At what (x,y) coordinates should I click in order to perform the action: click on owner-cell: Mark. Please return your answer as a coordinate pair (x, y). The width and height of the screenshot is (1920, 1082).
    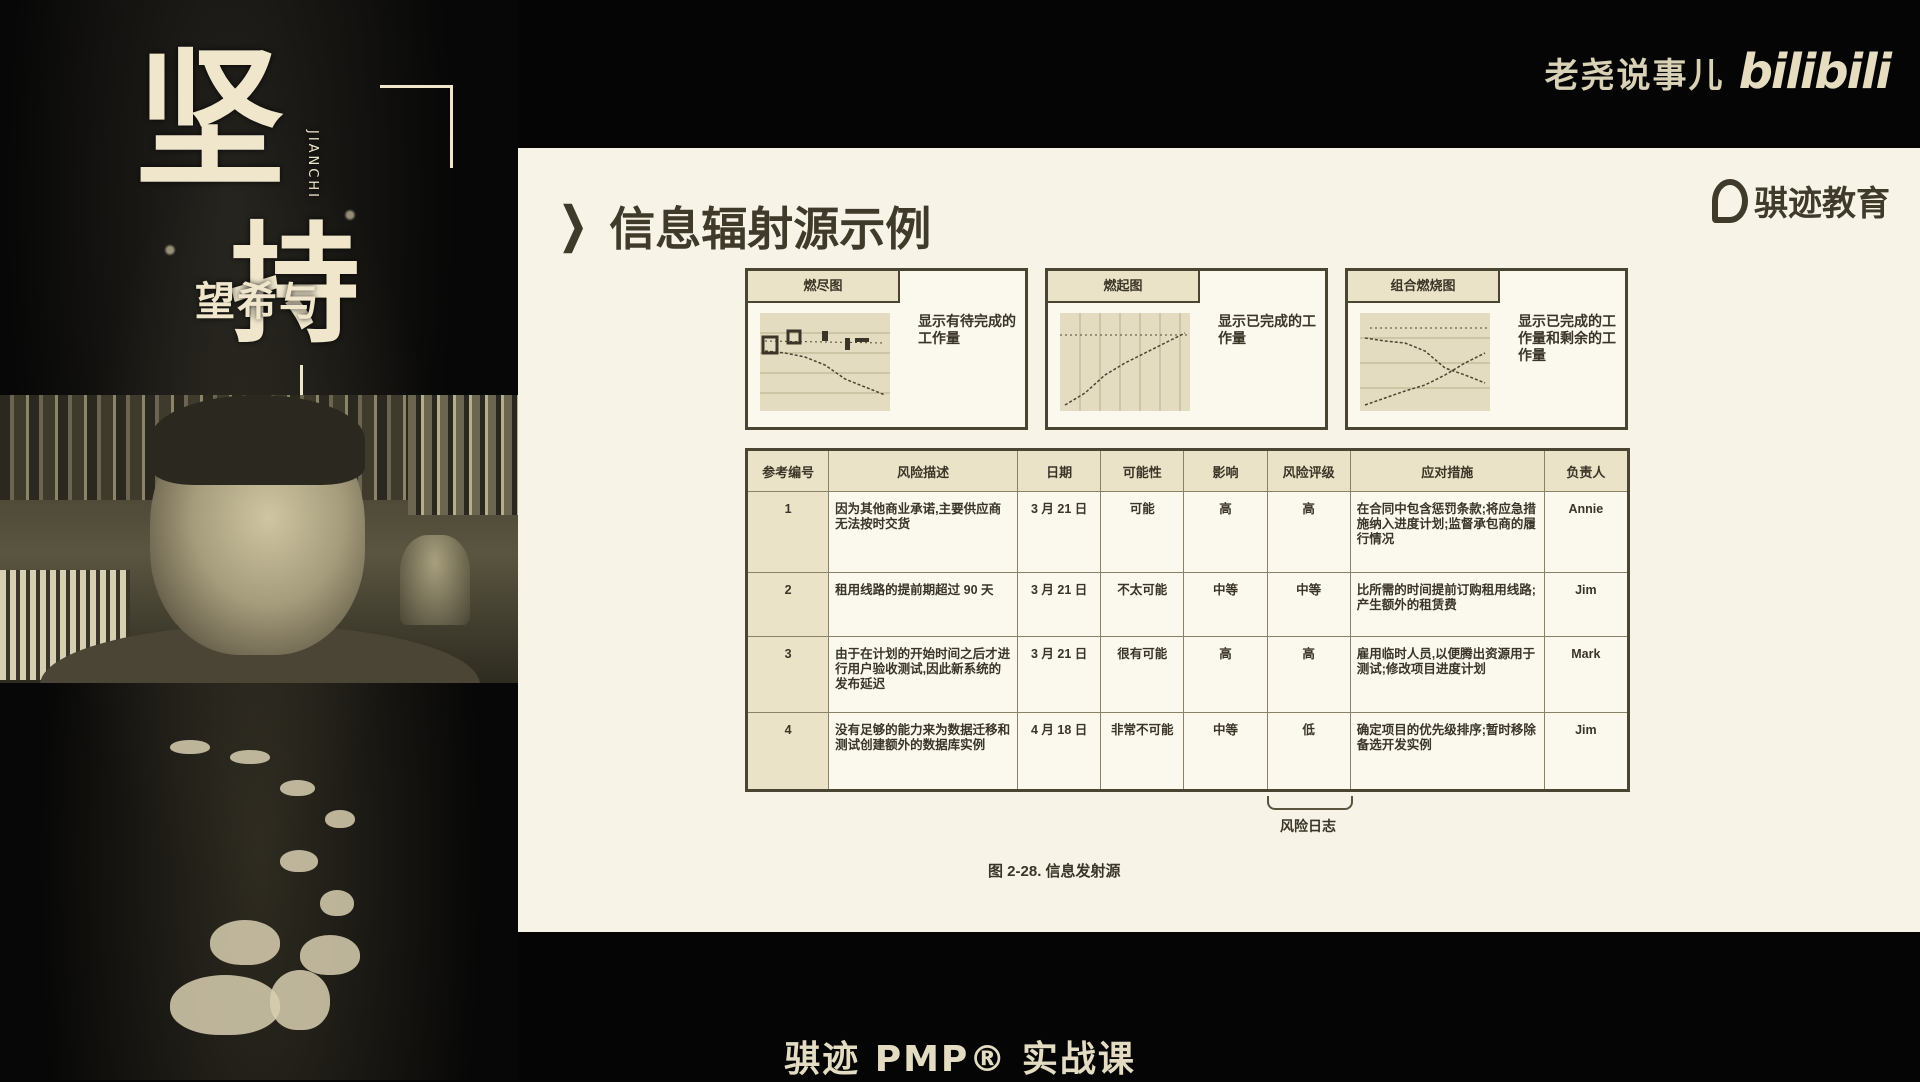
    Looking at the image, I should click on (1586, 674).